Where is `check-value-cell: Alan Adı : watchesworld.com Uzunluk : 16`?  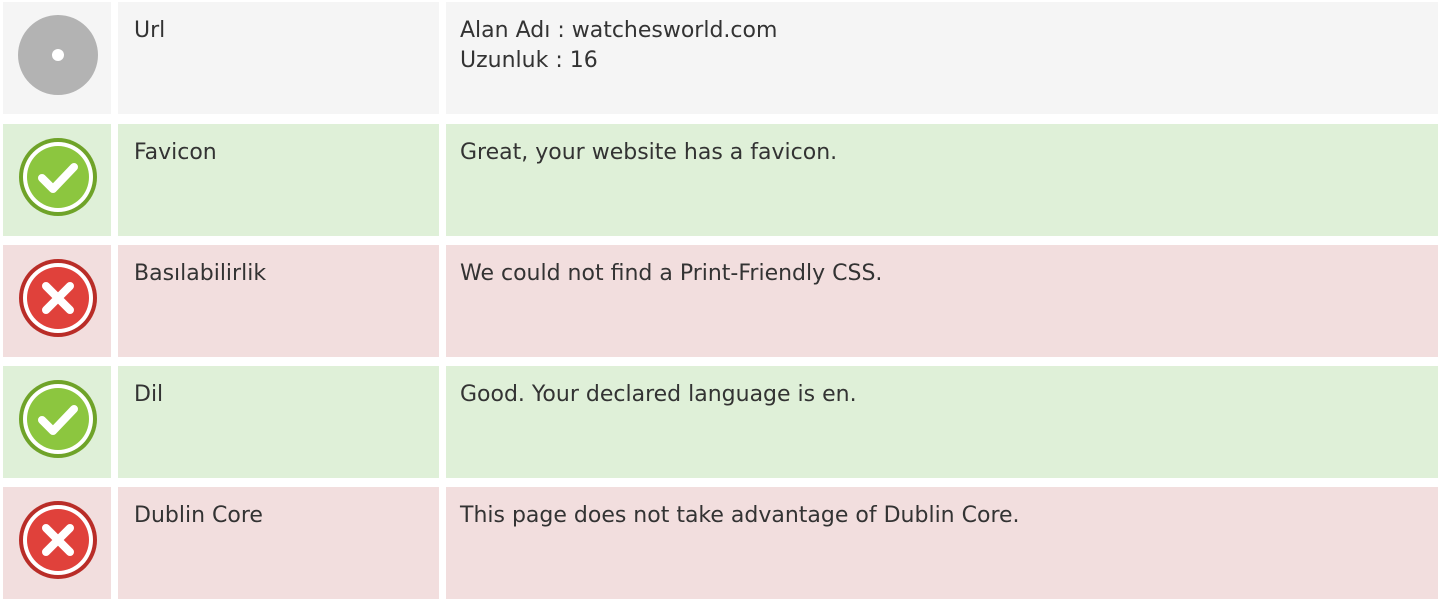 check-value-cell: Alan Adı : watchesworld.com Uzunluk : 16 is located at coordinates (942, 58).